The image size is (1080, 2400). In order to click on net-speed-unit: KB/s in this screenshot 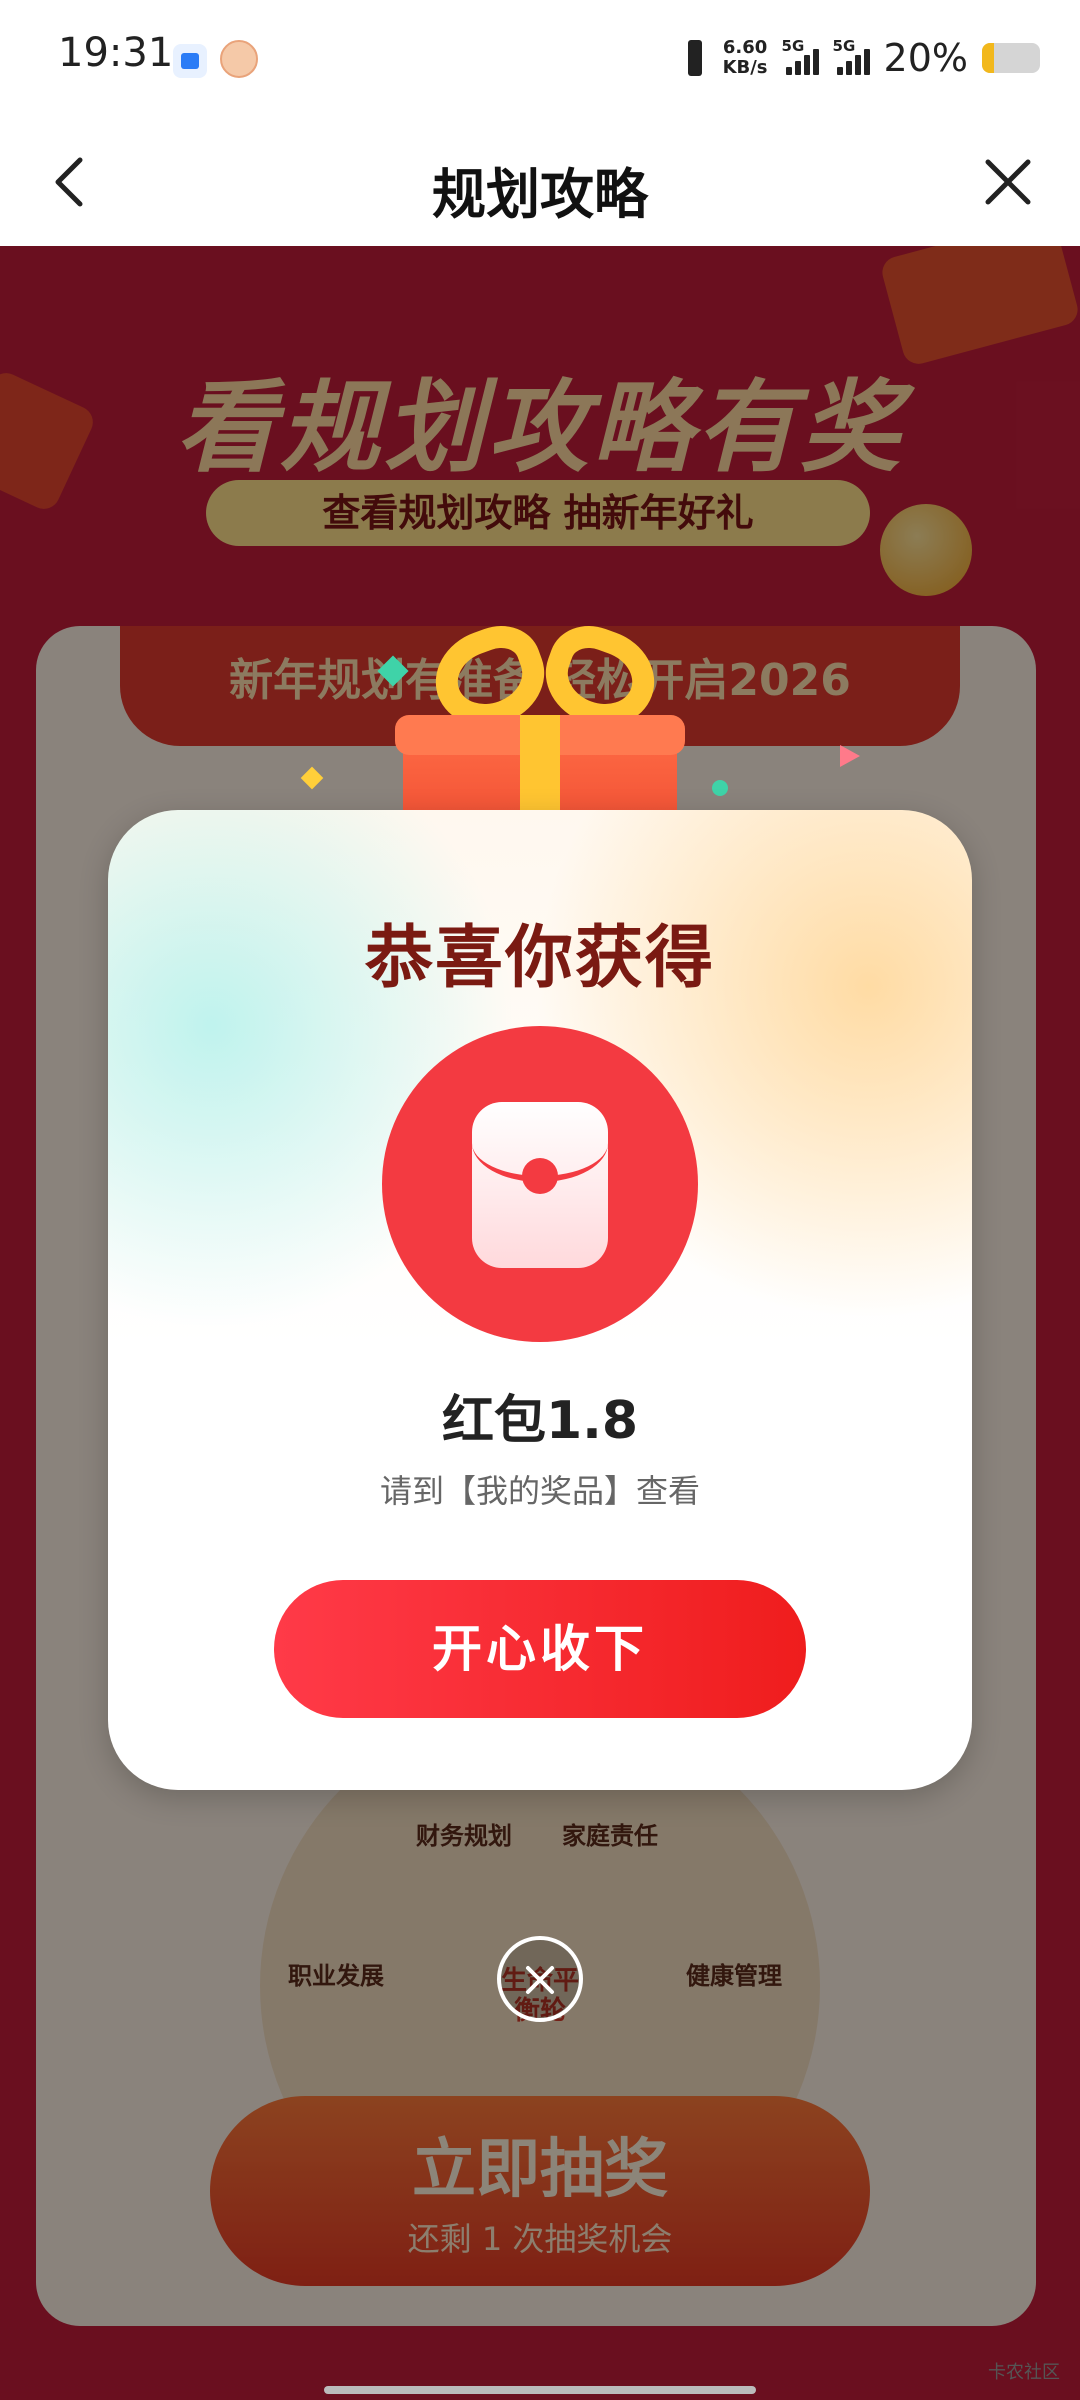, I will do `click(745, 67)`.